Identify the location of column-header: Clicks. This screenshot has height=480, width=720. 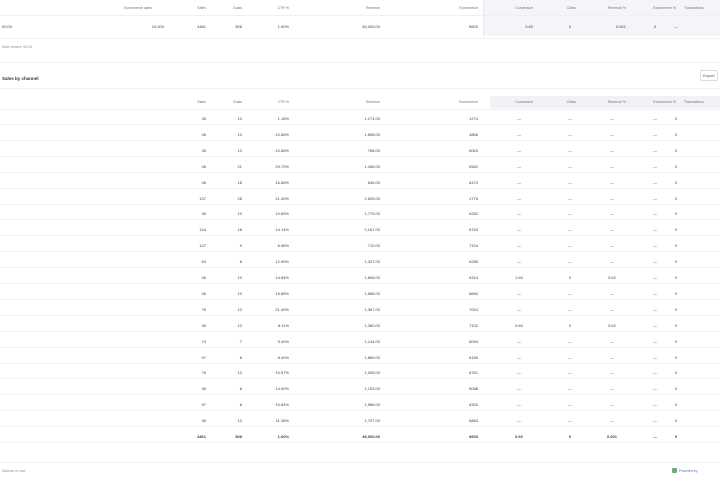
(571, 102).